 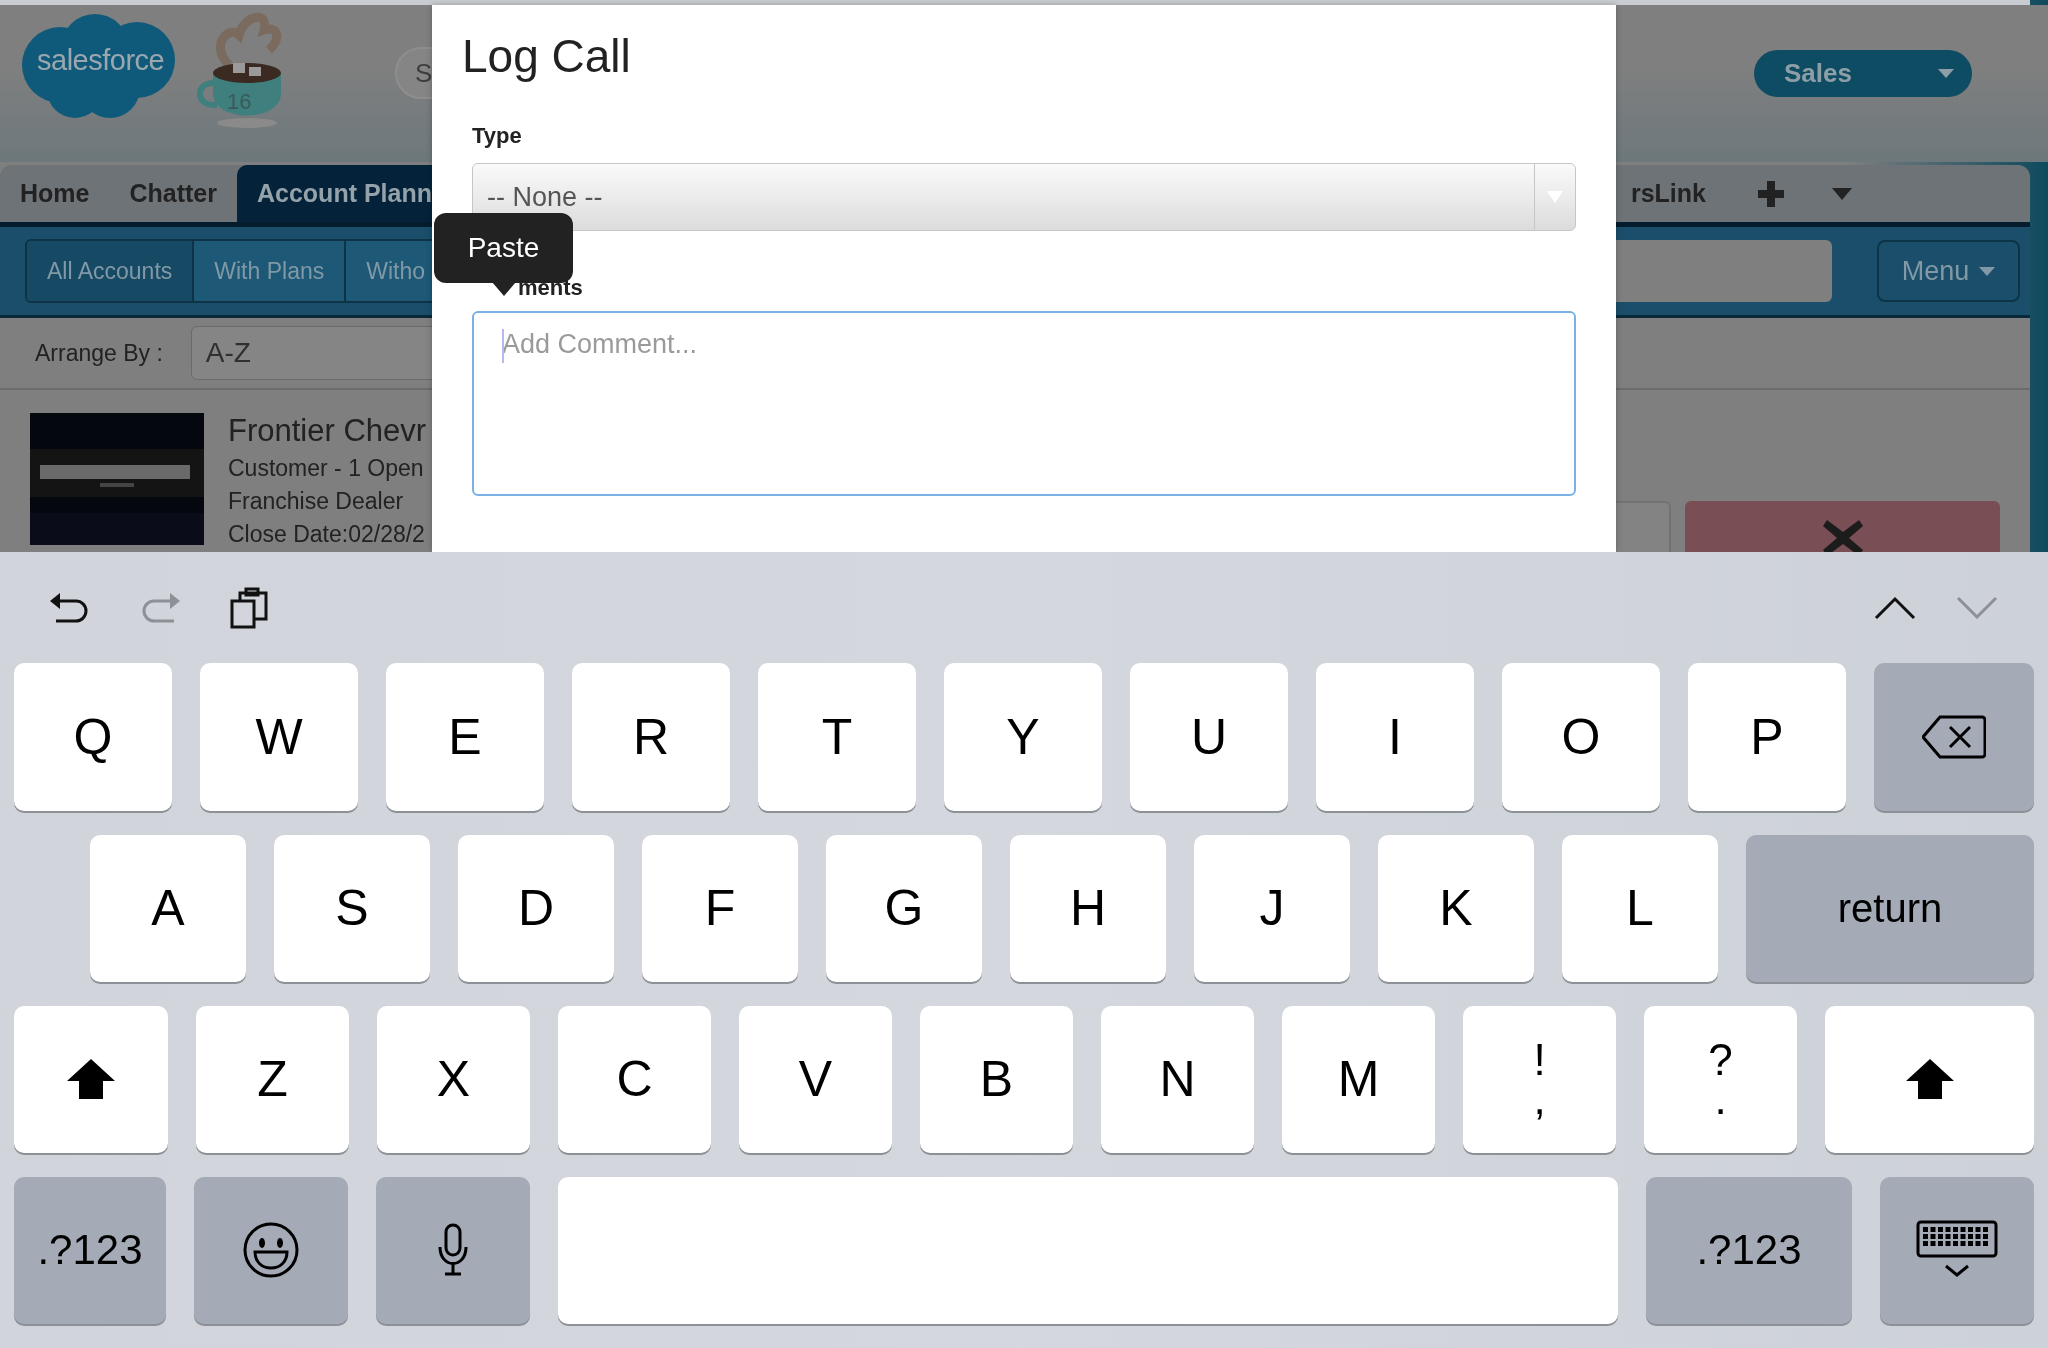 I want to click on key: Q, so click(x=93, y=737).